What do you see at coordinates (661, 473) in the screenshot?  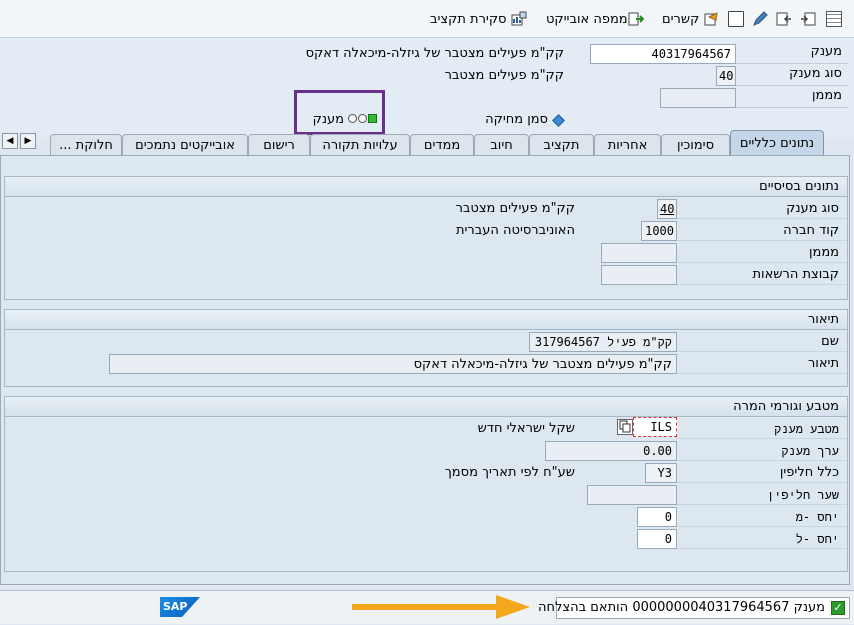 I see `exchange-rule-field` at bounding box center [661, 473].